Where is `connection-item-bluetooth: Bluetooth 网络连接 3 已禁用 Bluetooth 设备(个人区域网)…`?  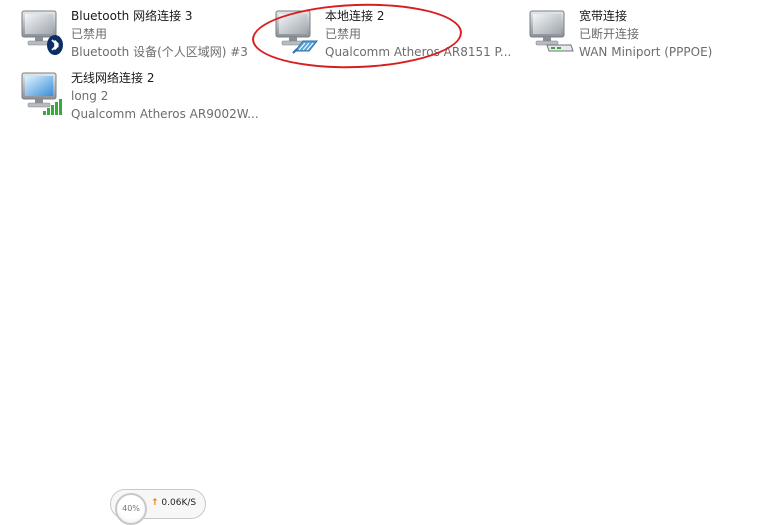
connection-item-bluetooth: Bluetooth 网络连接 3 已禁用 Bluetooth 设备(个人区域网)… is located at coordinates (139, 37).